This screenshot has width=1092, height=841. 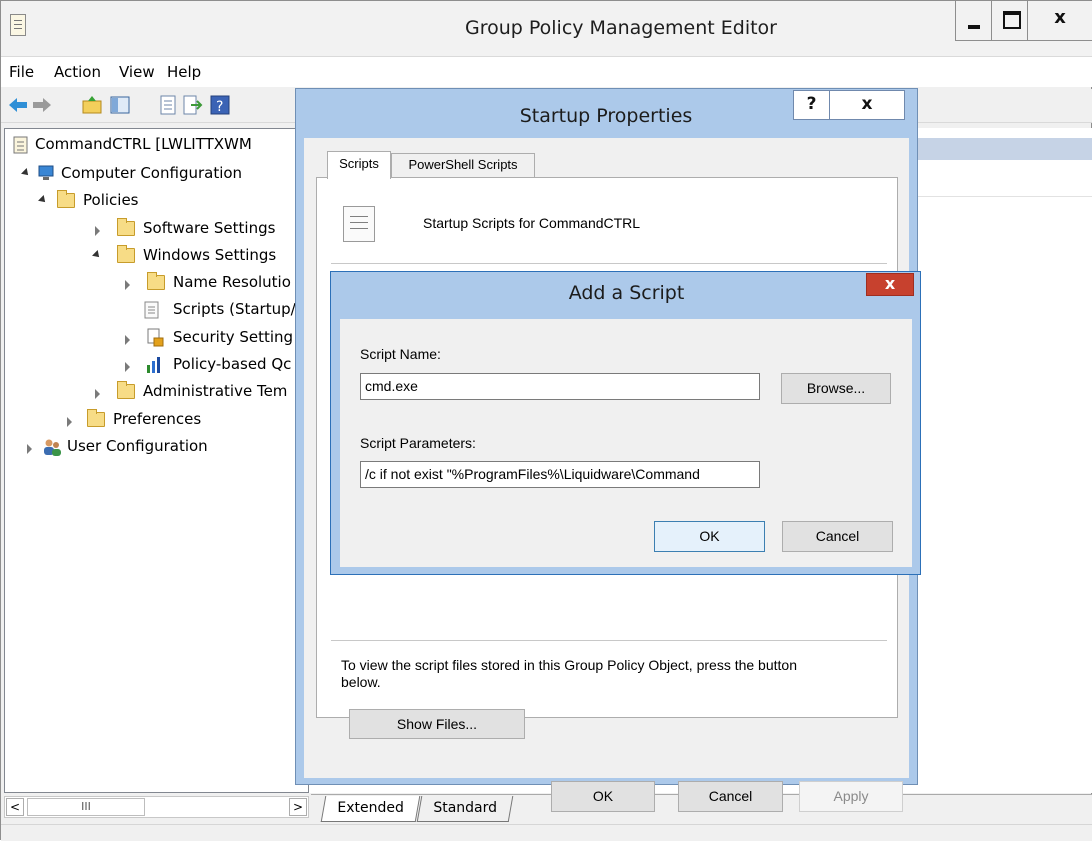 I want to click on menu-help: Help, so click(x=184, y=72).